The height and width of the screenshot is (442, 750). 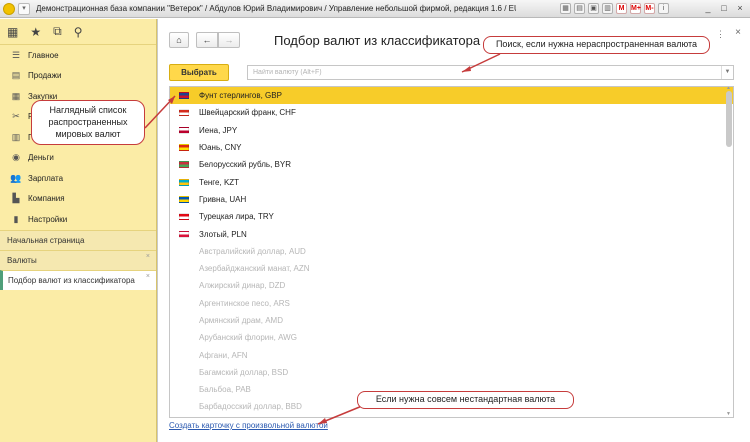 I want to click on currency-row: Гривна, UAH, so click(x=451, y=199).